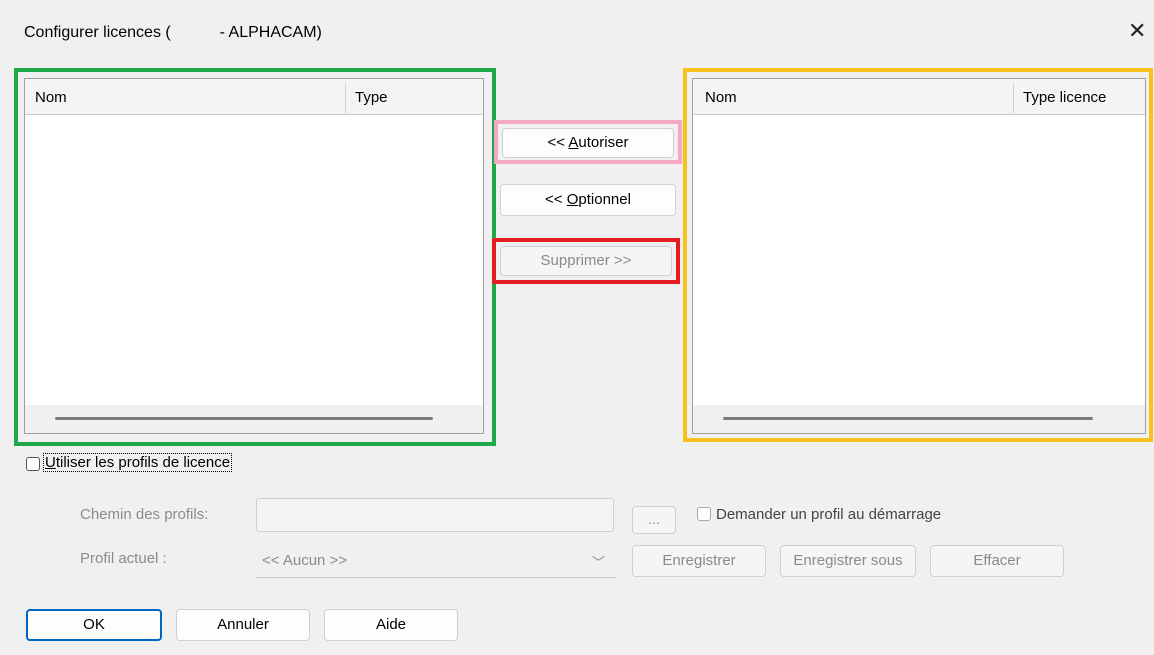  Describe the element at coordinates (173, 32) in the screenshot. I see `window-title: Configurer licences ( - ALPHACAM)` at that location.